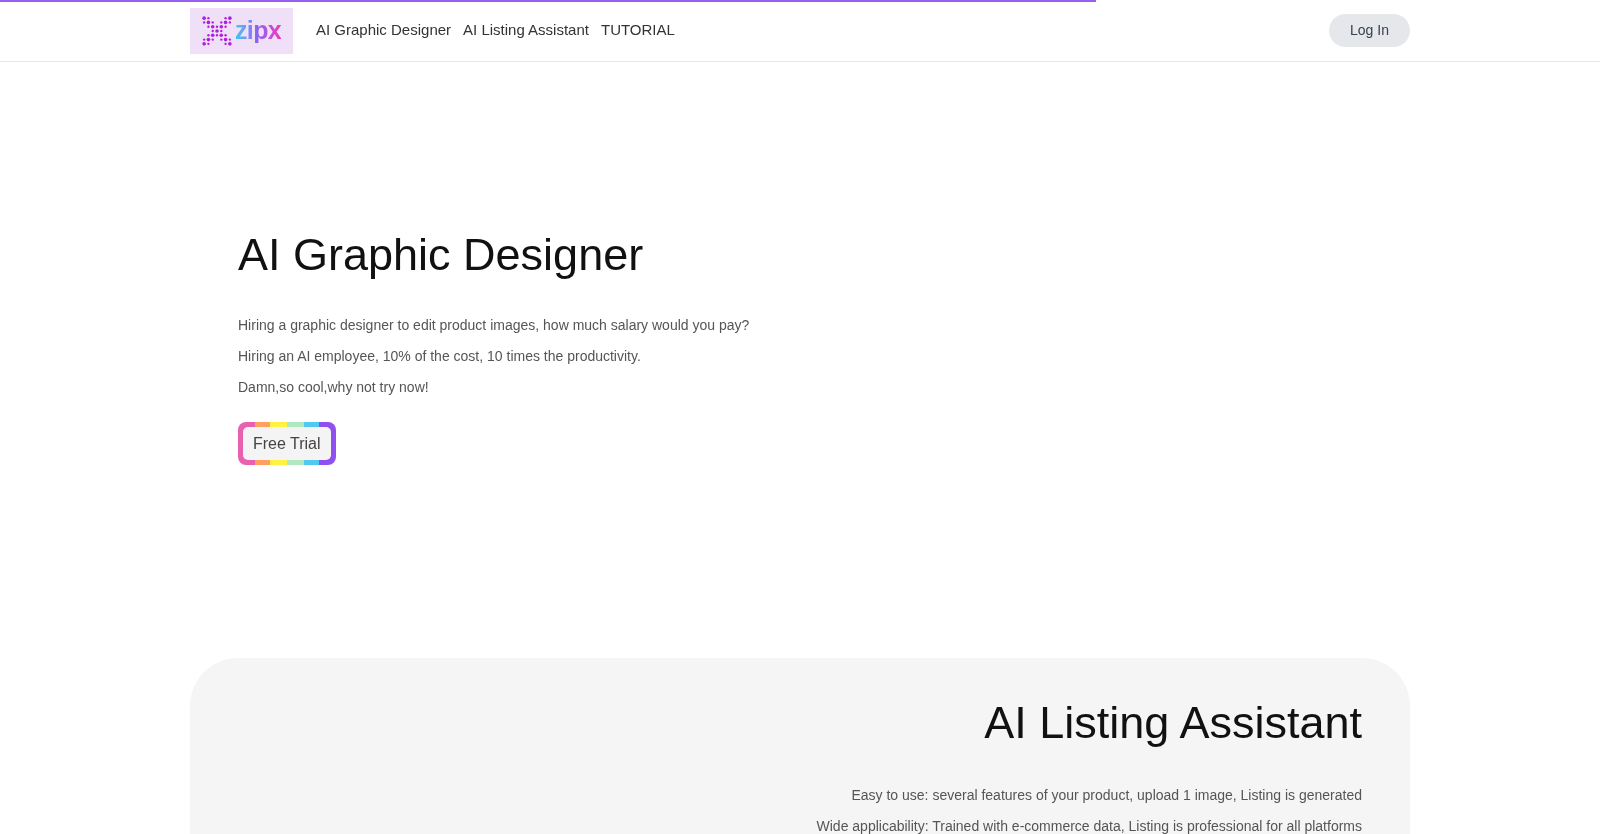  I want to click on hero-text: Damn,so cool,why not try now!, so click(333, 387).